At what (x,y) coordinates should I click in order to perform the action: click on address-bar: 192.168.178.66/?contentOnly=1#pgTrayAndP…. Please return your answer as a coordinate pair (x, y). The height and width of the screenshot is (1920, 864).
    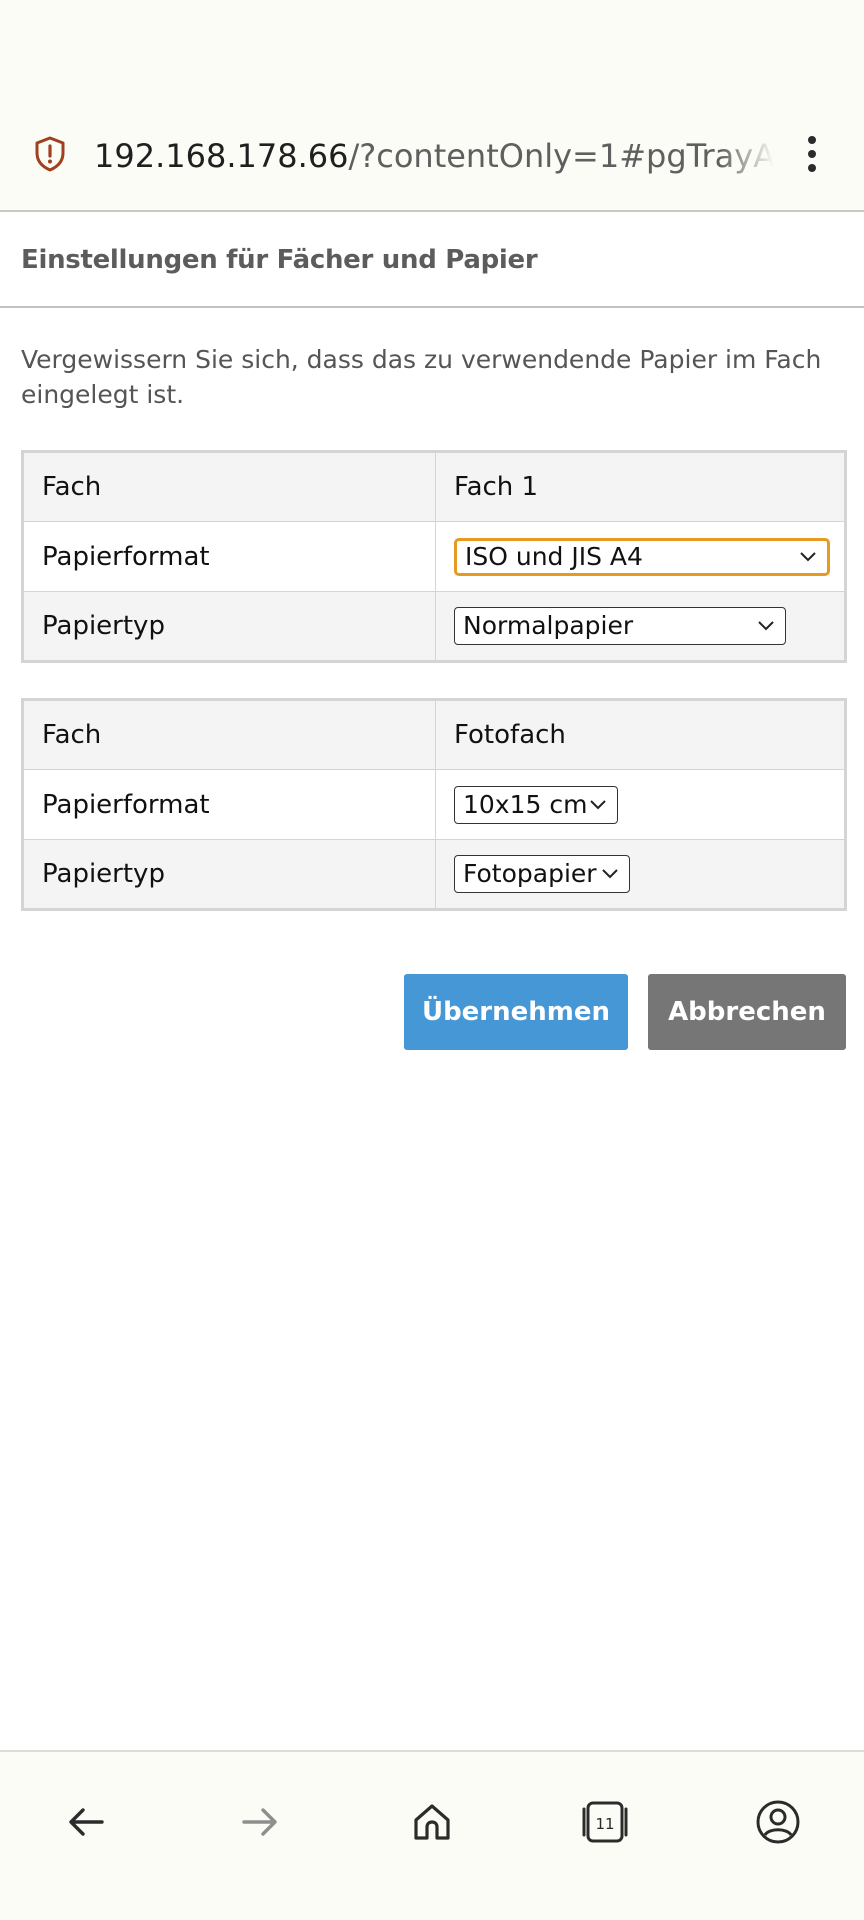
    Looking at the image, I should click on (434, 156).